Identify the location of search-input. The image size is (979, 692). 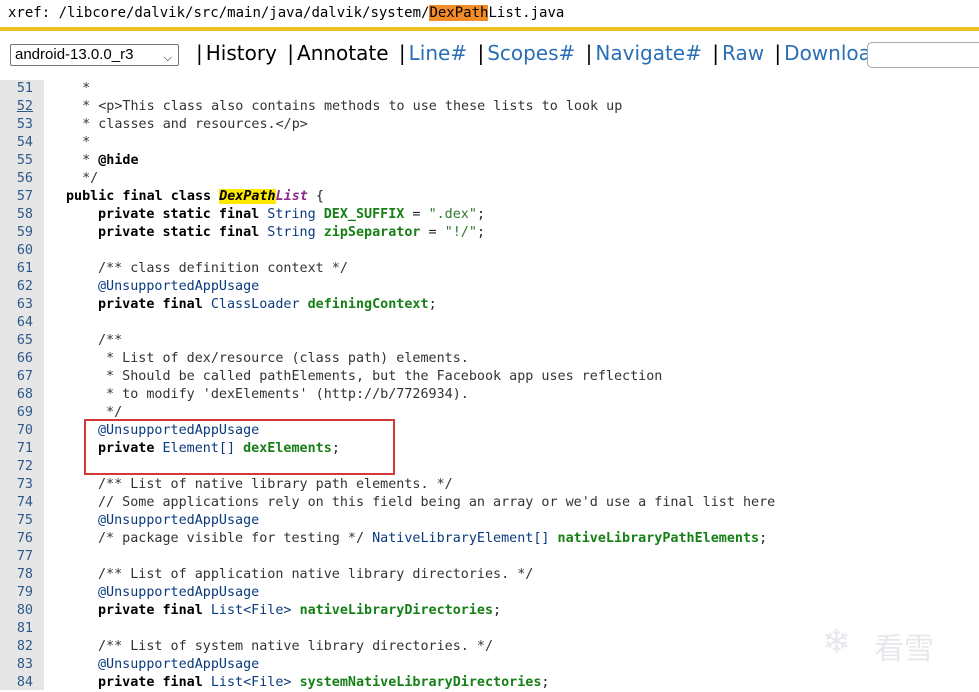
(923, 55).